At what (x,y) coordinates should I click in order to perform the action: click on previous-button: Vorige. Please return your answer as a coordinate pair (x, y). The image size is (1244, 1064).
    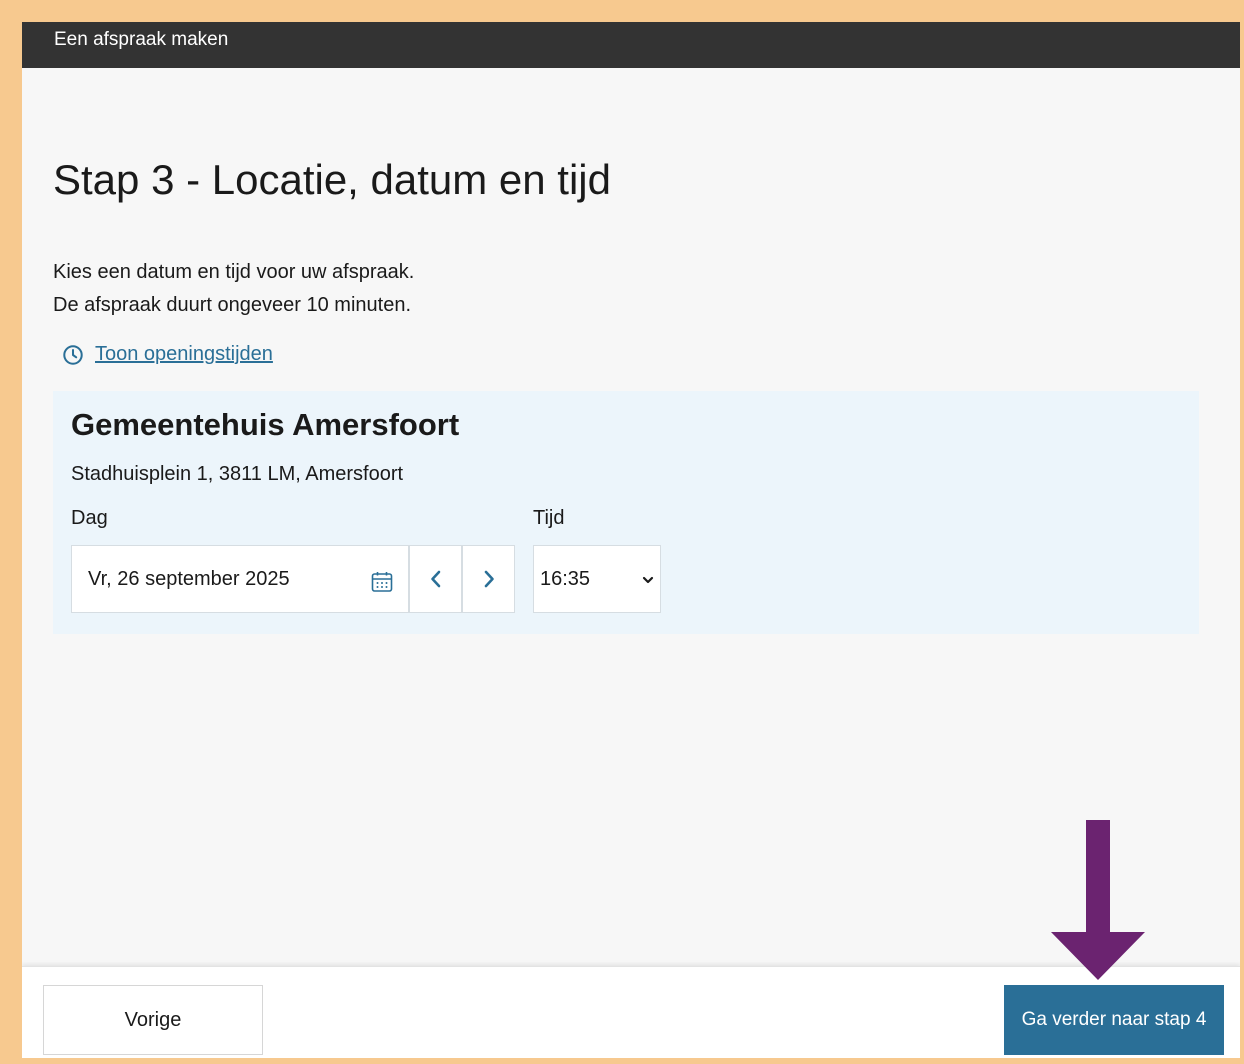
    Looking at the image, I should click on (153, 1020).